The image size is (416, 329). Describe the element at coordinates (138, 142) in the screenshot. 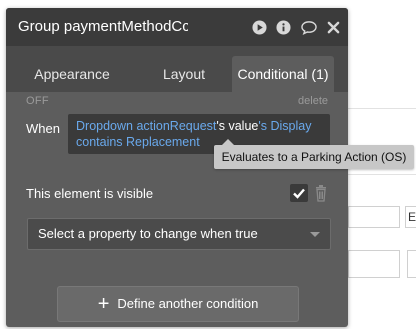

I see `expression-comparison: contains Replacement` at that location.